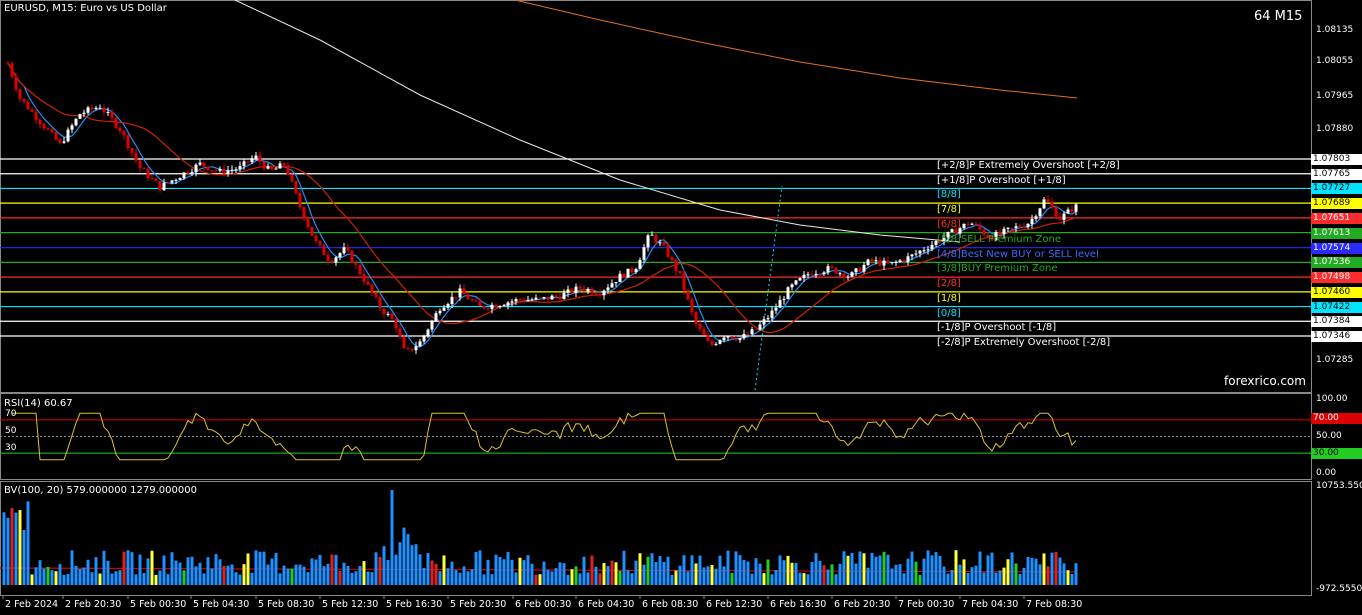 The width and height of the screenshot is (1362, 615). I want to click on price-tick: 1.07880, so click(1335, 129).